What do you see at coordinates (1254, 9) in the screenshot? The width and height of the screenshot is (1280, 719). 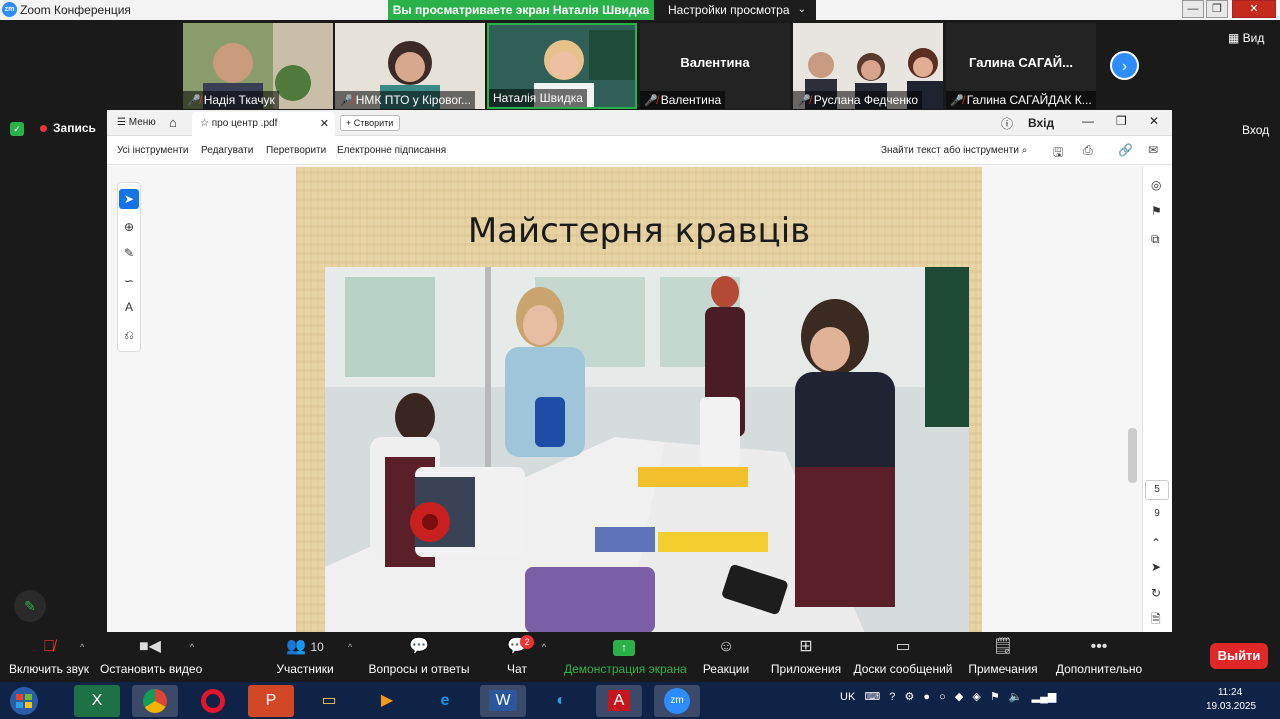 I see `close-window-button: ✕` at bounding box center [1254, 9].